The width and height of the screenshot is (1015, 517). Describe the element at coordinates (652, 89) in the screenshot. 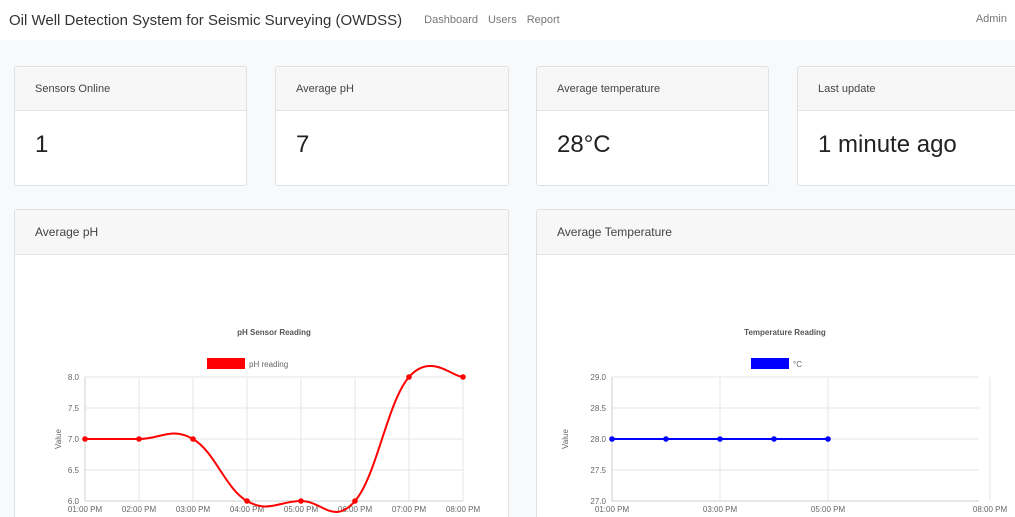

I see `stat-card-label: Average temperature` at that location.